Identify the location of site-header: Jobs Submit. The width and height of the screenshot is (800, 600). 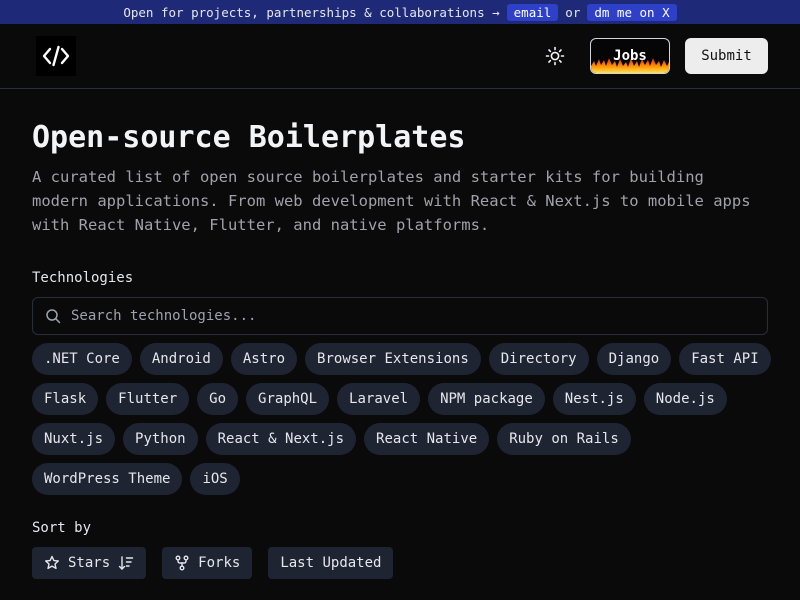
(400, 56).